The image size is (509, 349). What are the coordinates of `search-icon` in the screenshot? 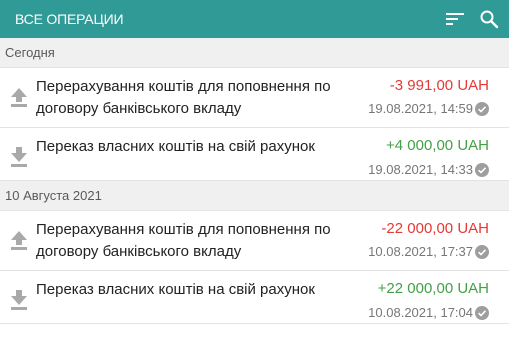 It's located at (489, 19).